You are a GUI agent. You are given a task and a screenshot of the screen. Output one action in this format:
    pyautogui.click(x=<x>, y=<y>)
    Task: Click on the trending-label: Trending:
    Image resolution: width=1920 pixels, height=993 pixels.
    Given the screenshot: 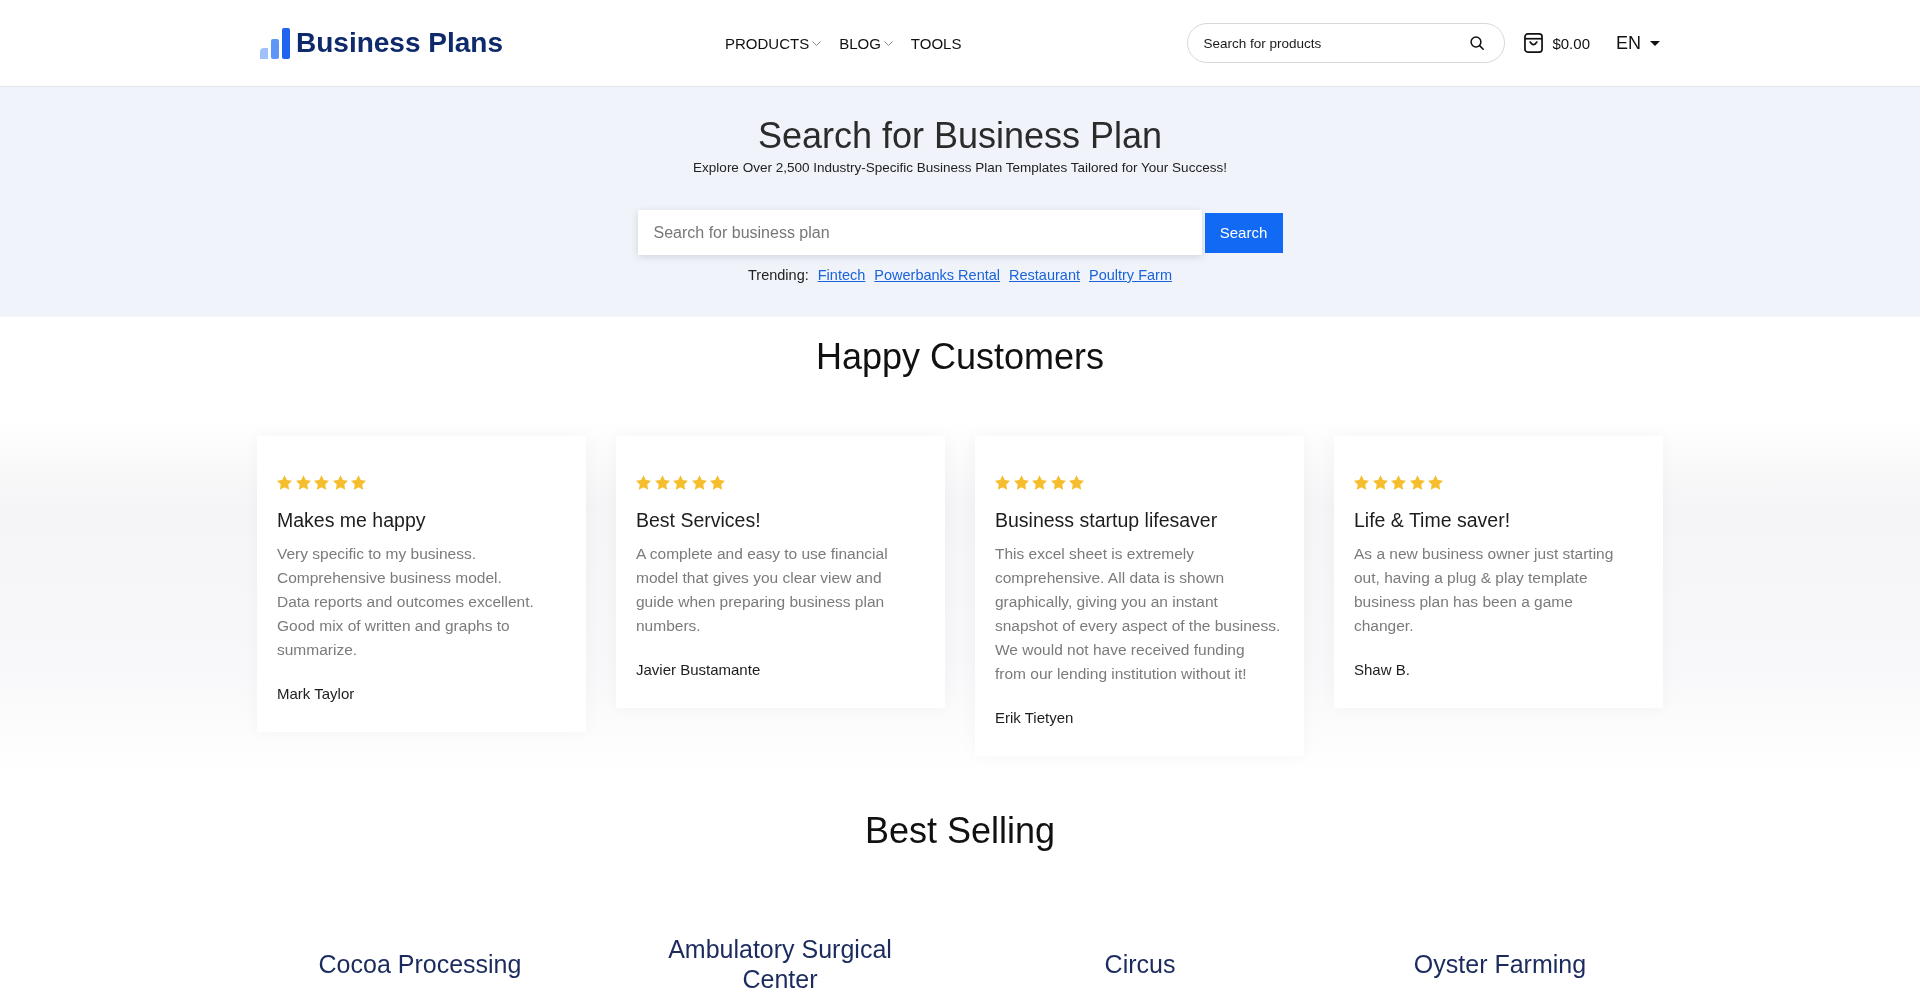 What is the action you would take?
    pyautogui.click(x=778, y=275)
    